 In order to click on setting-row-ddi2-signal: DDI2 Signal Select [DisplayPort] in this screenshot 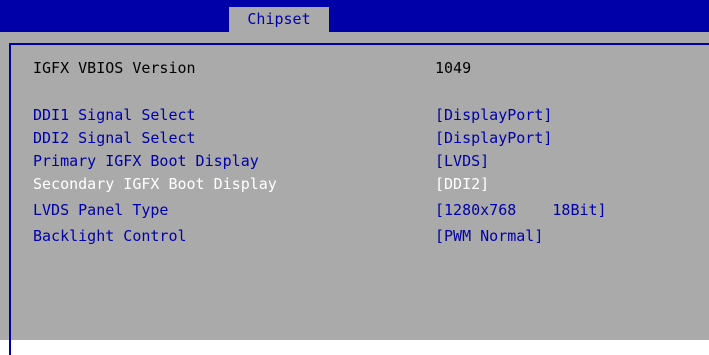, I will do `click(354, 138)`.